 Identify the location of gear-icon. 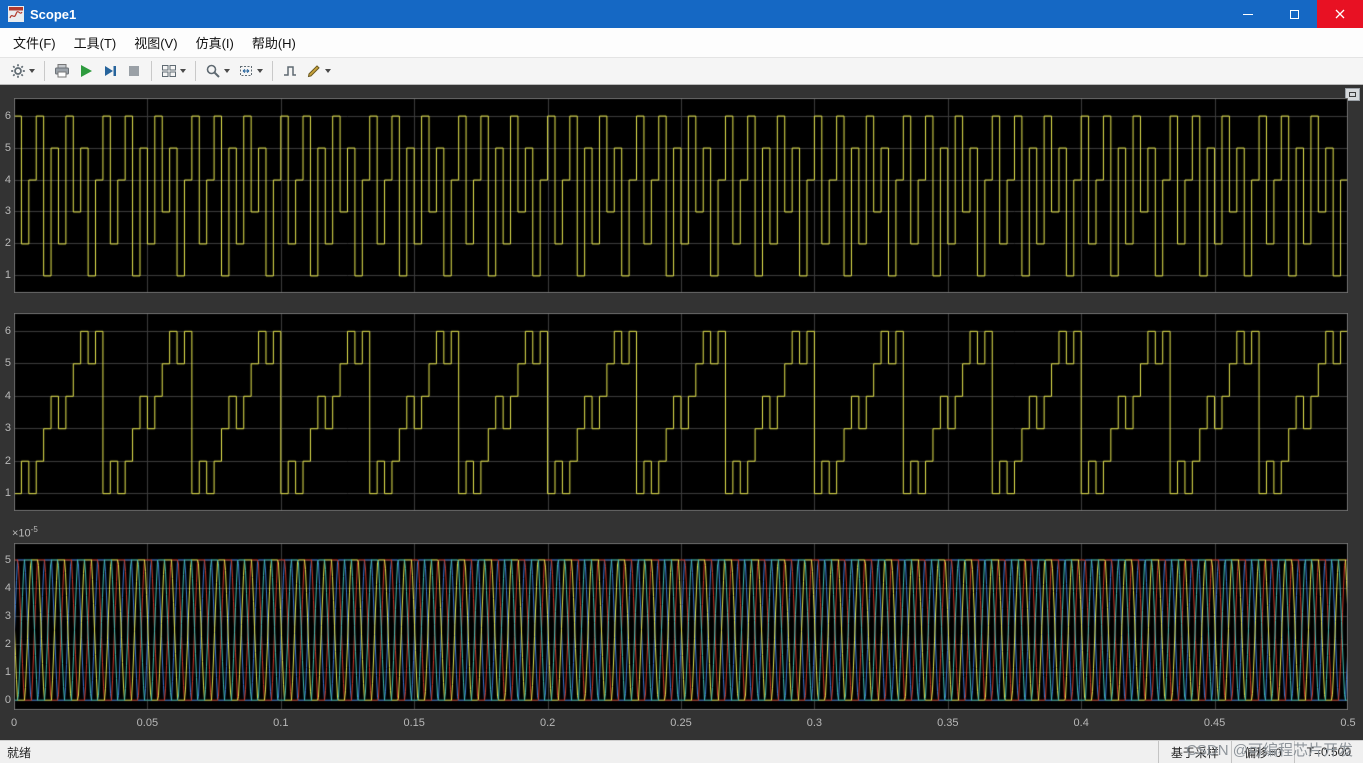
(18, 71).